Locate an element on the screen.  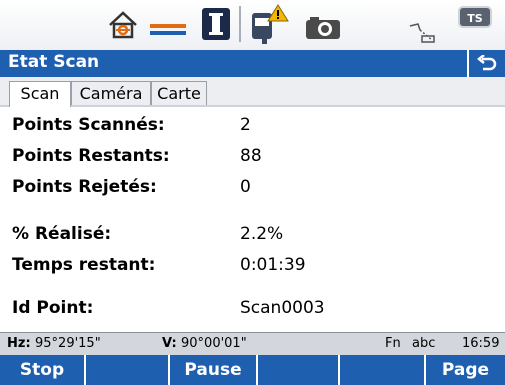
field-label: Points Rejetés: is located at coordinates (84, 187).